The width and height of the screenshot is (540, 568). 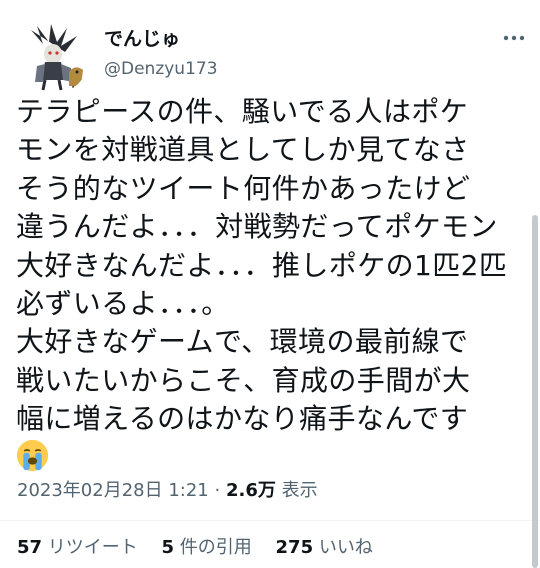 I want to click on tweet-line: そう的なツイート何件かあったけど, so click(x=243, y=188).